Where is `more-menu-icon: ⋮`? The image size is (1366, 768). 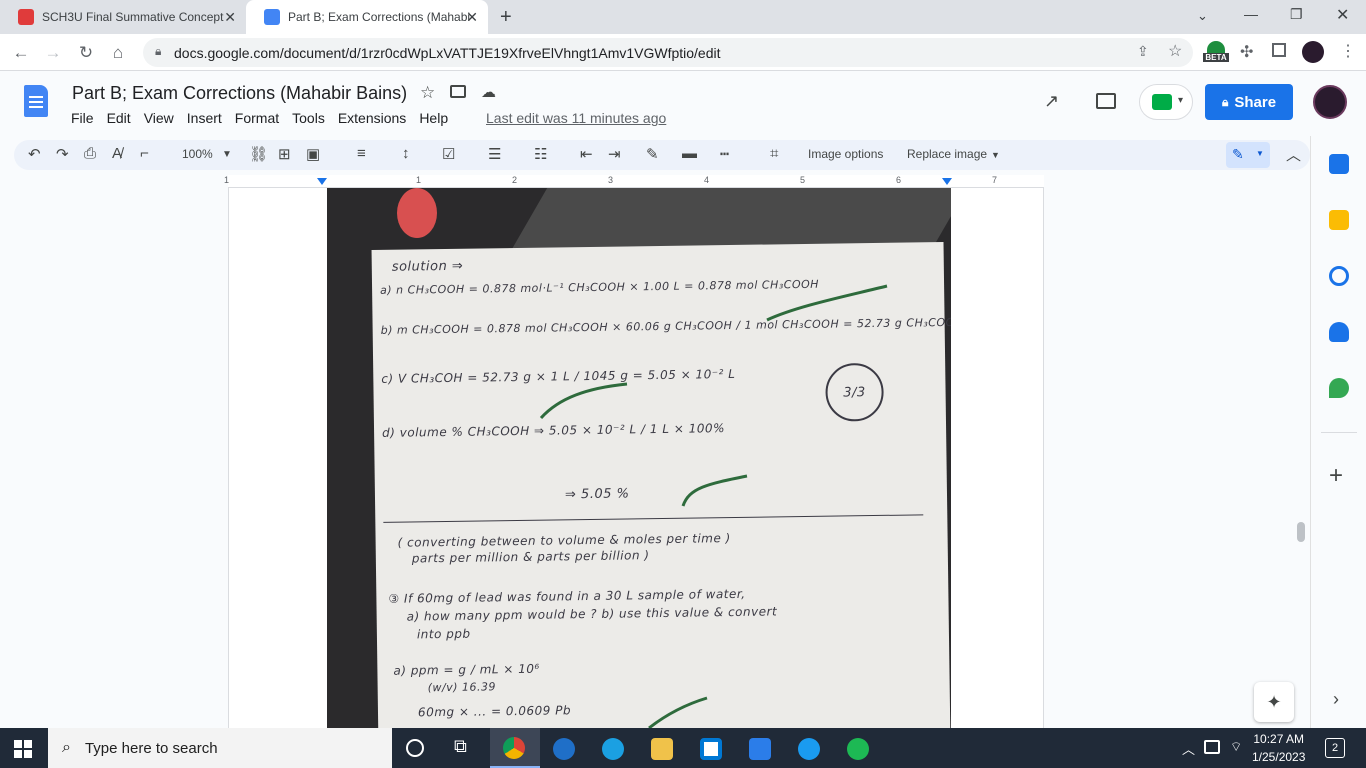 more-menu-icon: ⋮ is located at coordinates (1348, 51).